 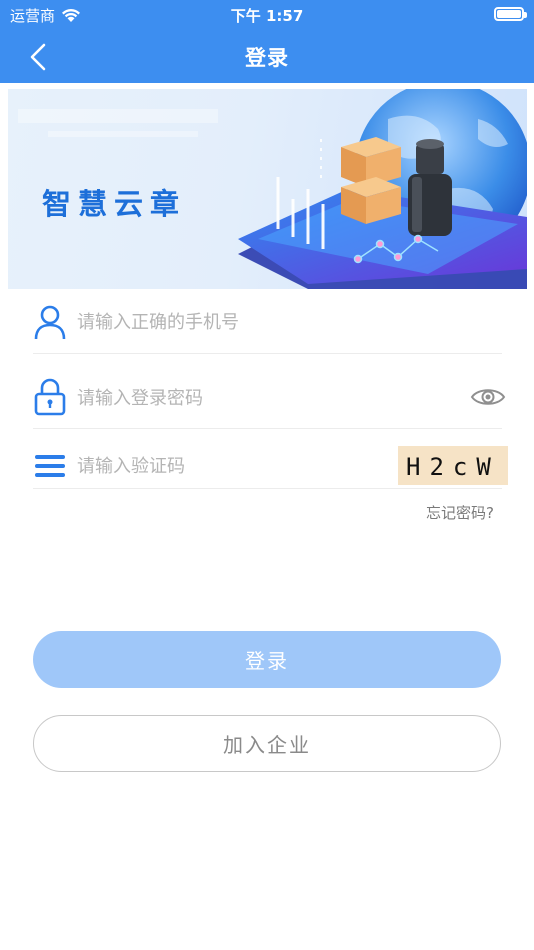 What do you see at coordinates (488, 397) in the screenshot?
I see `eye-icon` at bounding box center [488, 397].